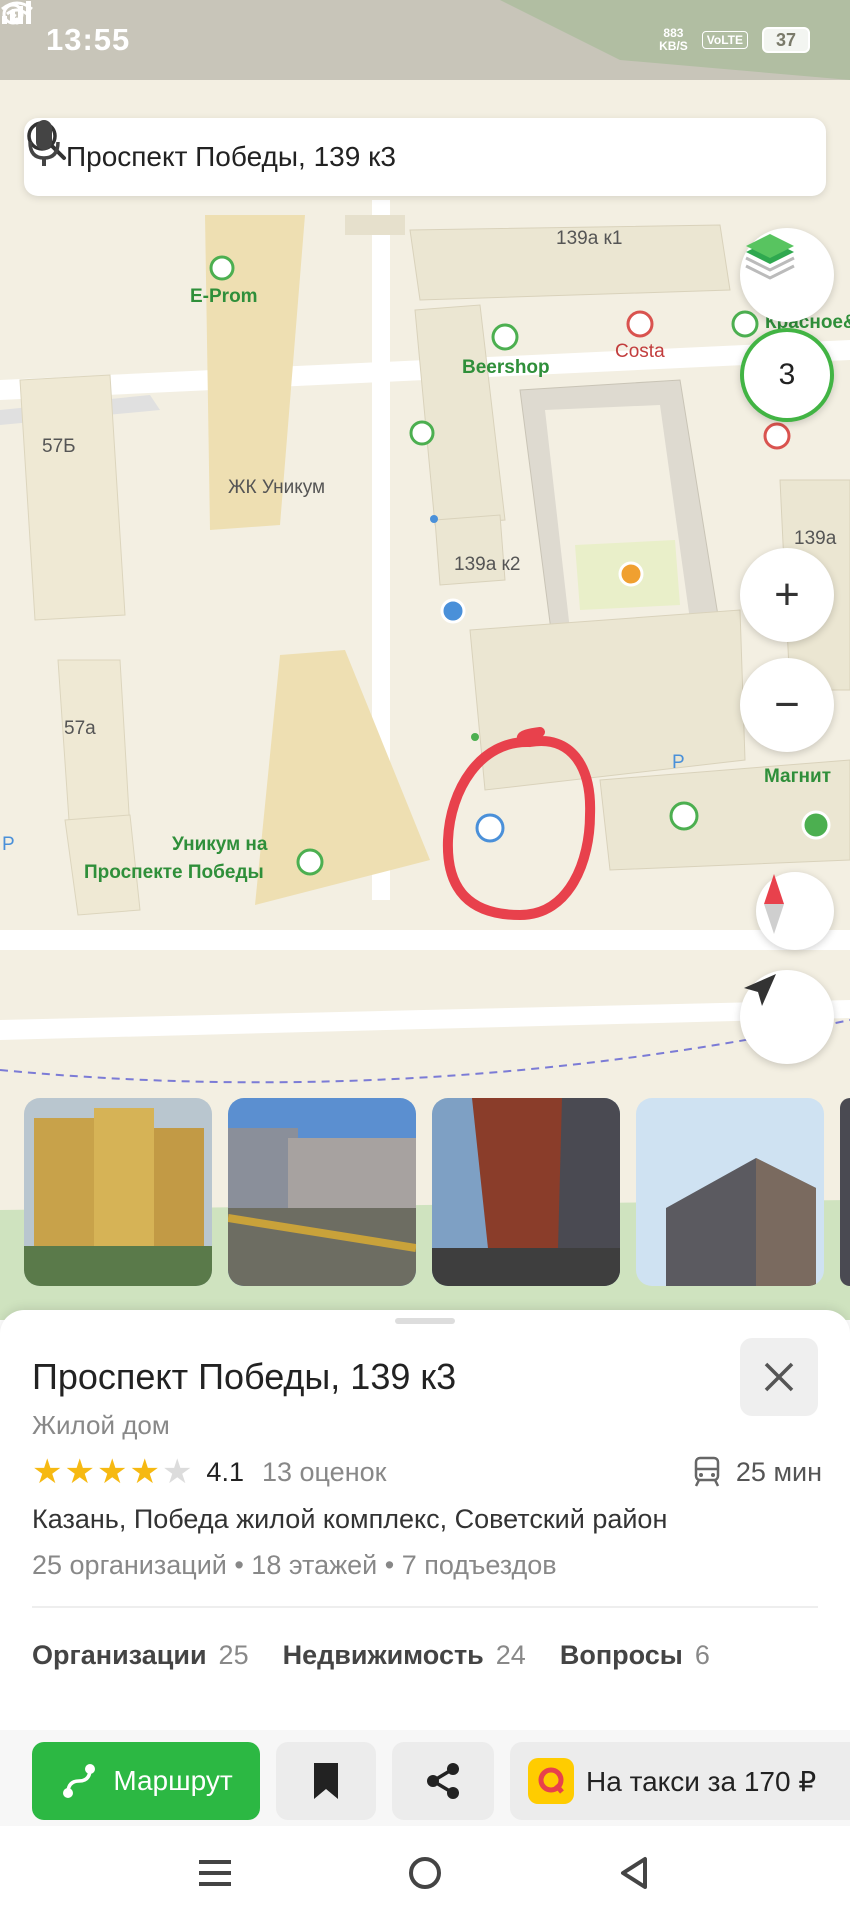 This screenshot has height=1920, width=850. I want to click on share-button, so click(443, 1781).